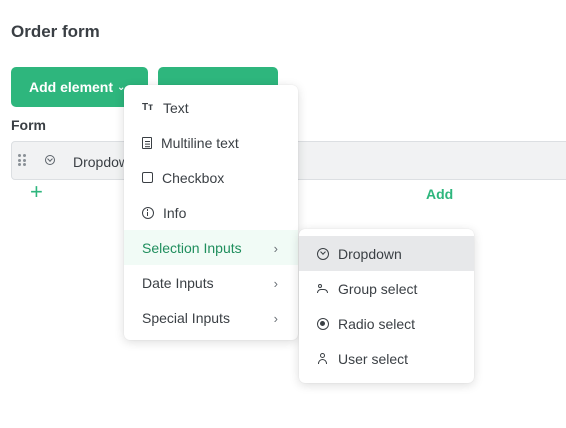  I want to click on radio-icon, so click(323, 323).